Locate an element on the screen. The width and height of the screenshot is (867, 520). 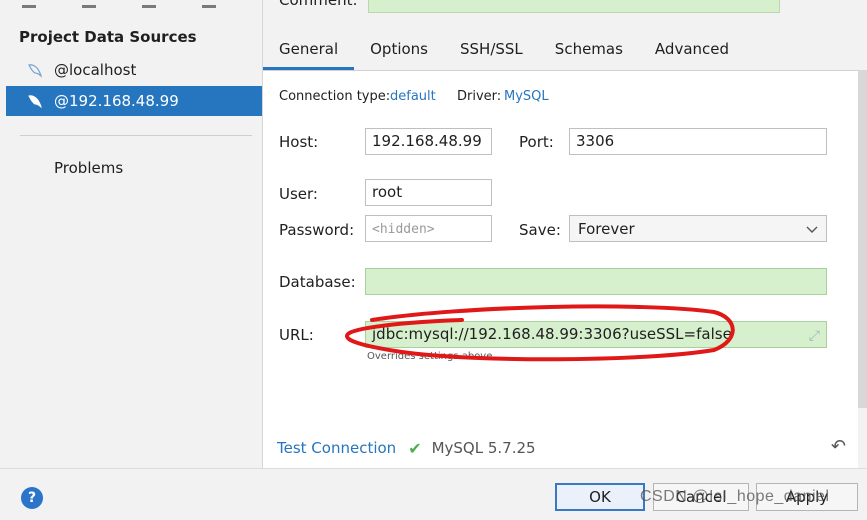
ok-button: OK is located at coordinates (600, 497).